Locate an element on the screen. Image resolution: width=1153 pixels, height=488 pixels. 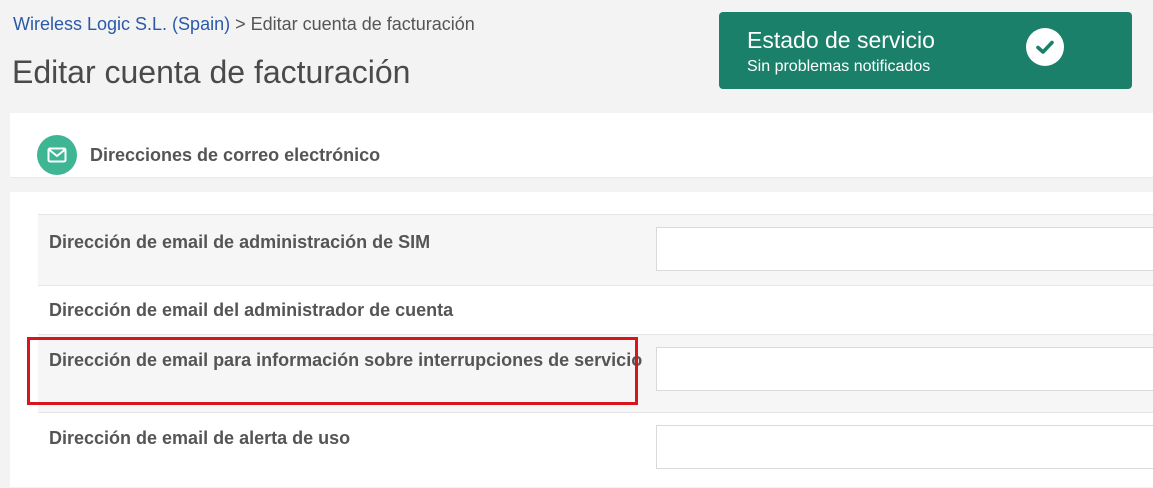
usage-alert-email-input is located at coordinates (904, 447).